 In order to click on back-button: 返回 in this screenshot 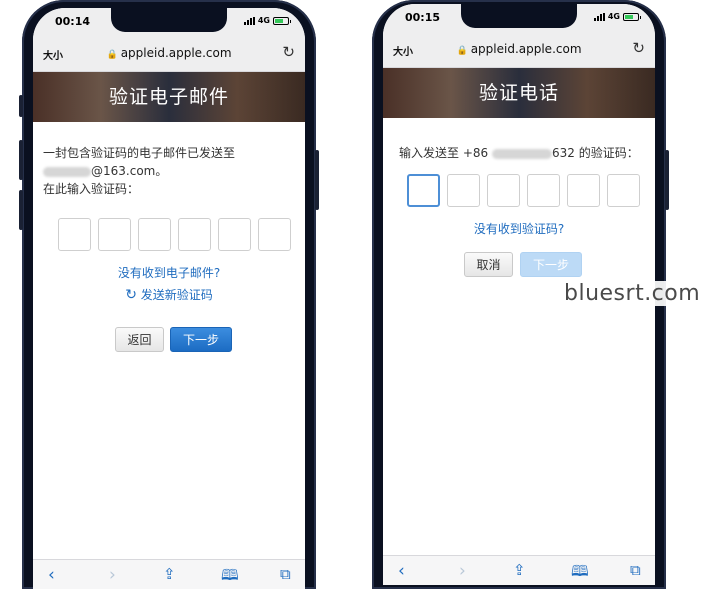, I will do `click(139, 339)`.